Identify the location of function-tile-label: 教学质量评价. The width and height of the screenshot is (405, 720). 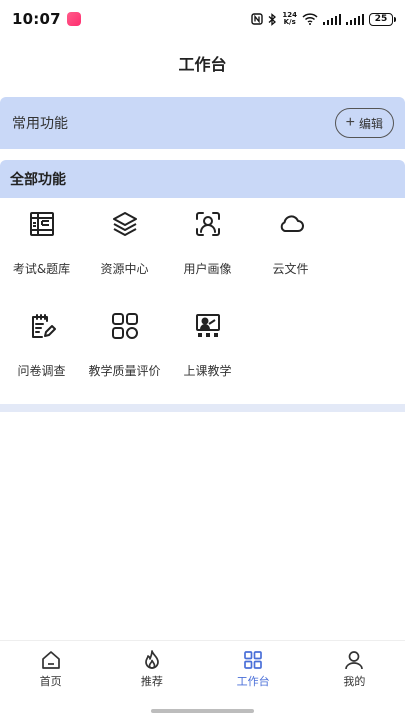
(124, 371).